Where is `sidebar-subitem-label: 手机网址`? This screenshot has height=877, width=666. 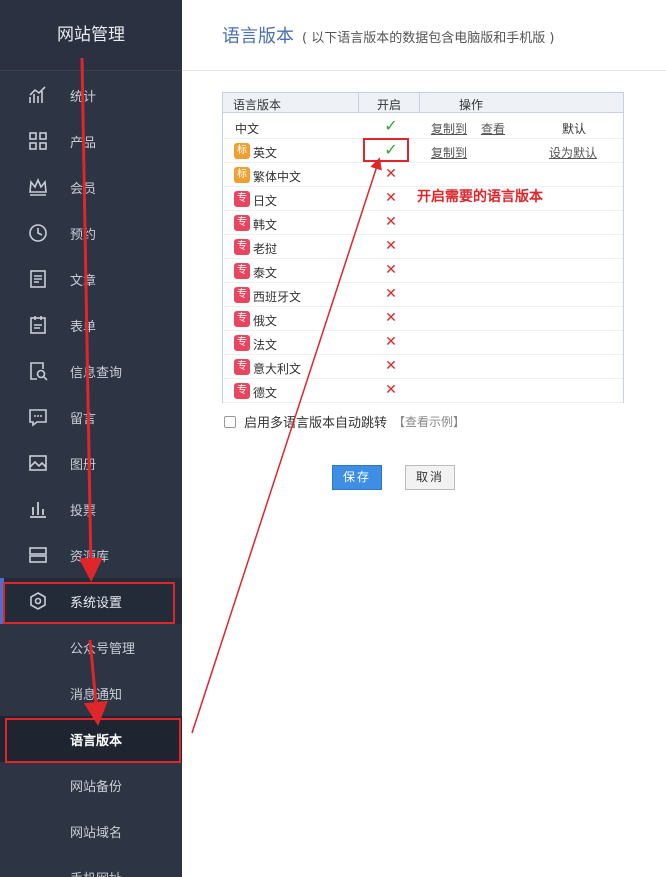 sidebar-subitem-label: 手机网址 is located at coordinates (96, 872).